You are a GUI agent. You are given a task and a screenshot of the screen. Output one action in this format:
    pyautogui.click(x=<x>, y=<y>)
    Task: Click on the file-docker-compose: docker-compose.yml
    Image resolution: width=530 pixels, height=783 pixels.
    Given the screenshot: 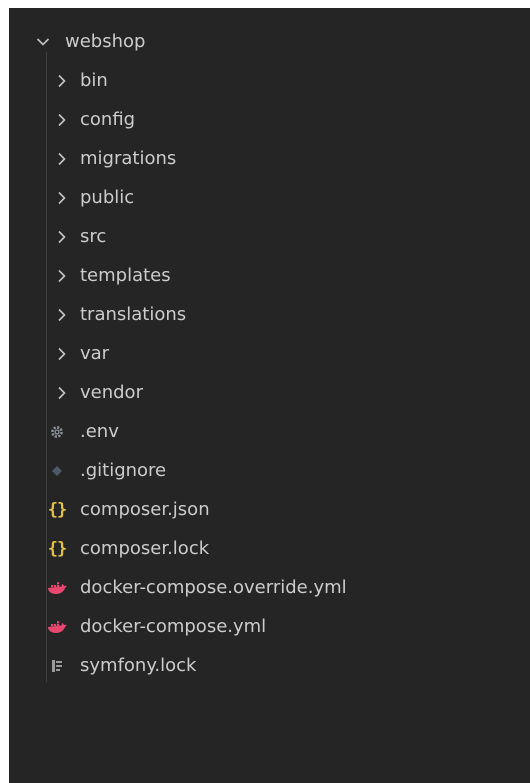 What is the action you would take?
    pyautogui.click(x=269, y=626)
    